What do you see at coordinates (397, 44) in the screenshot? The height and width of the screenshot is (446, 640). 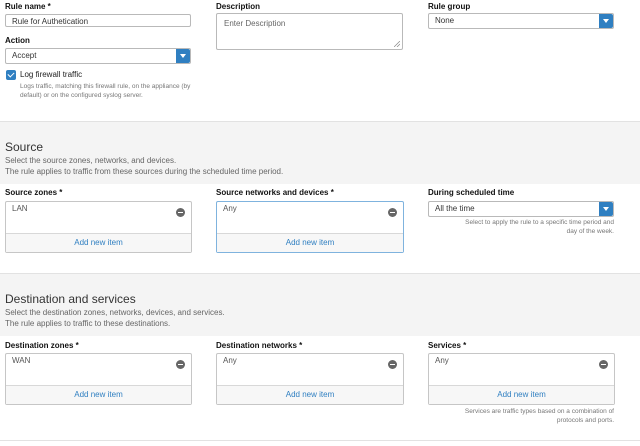 I see `resize-grip-icon` at bounding box center [397, 44].